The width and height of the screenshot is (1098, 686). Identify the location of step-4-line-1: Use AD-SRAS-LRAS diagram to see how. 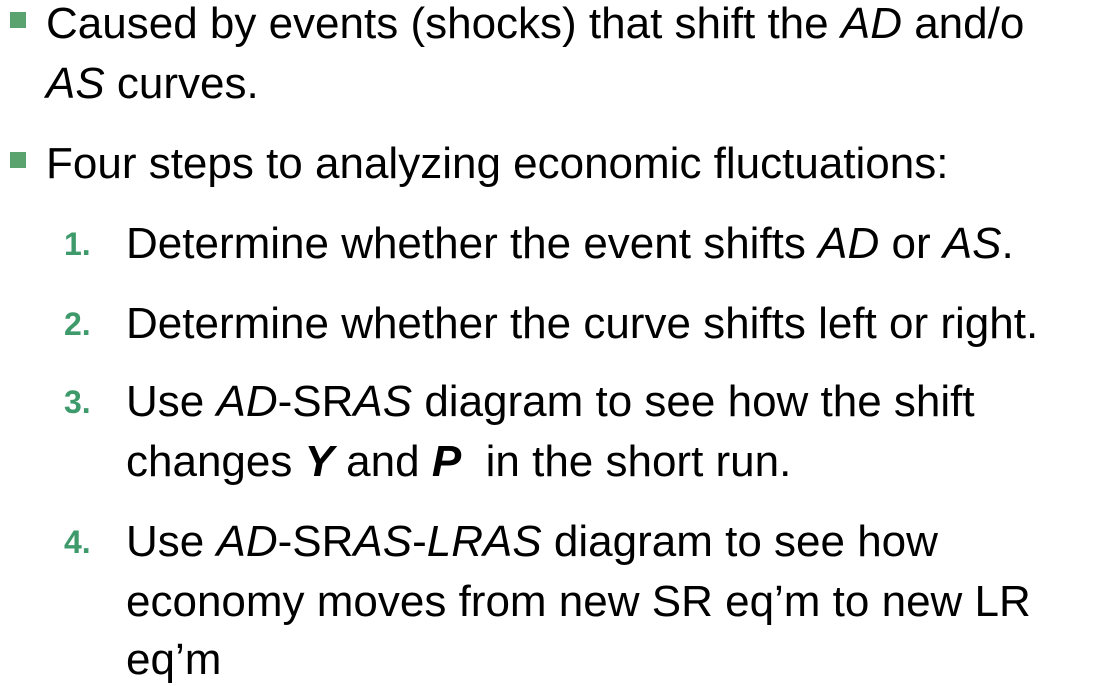
(532, 542).